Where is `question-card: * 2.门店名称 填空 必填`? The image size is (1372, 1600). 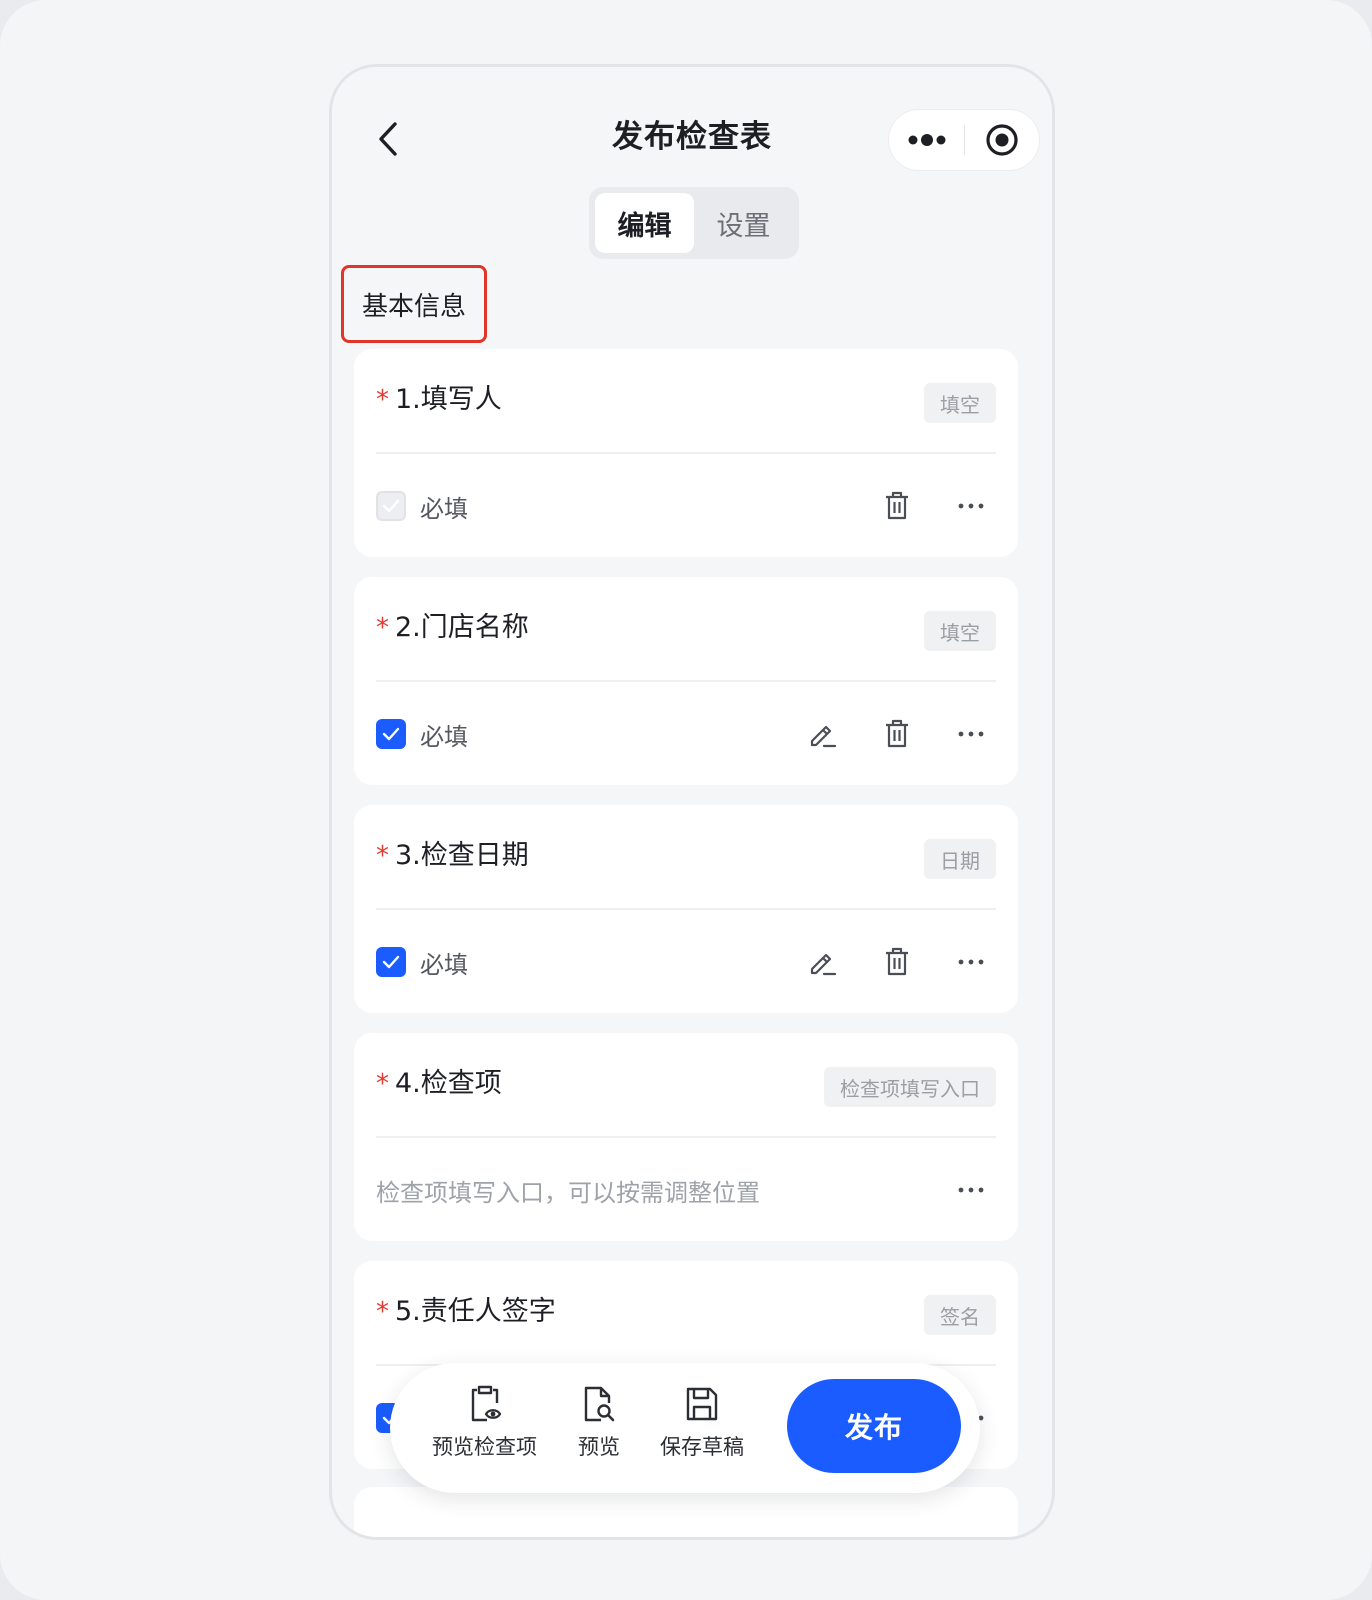 question-card: * 2.门店名称 填空 必填 is located at coordinates (686, 681).